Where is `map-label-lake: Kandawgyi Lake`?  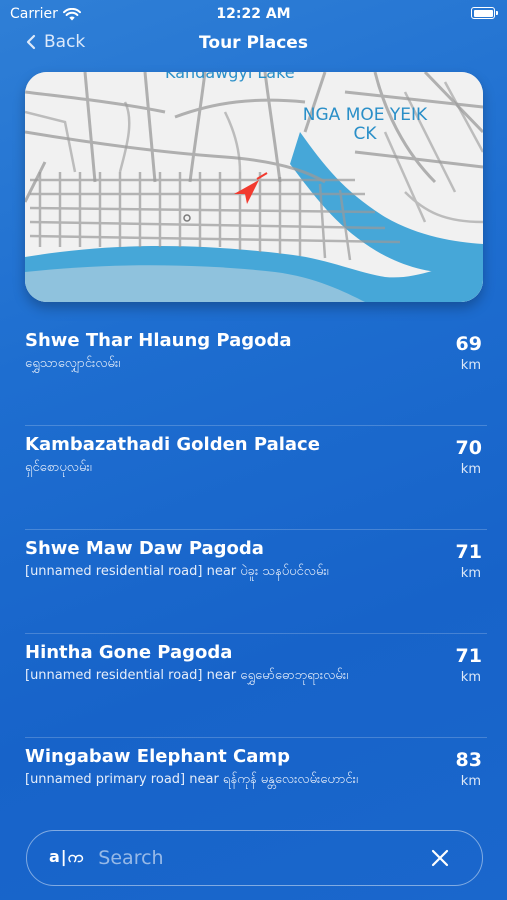
map-label-lake: Kandawgyi Lake is located at coordinates (230, 77).